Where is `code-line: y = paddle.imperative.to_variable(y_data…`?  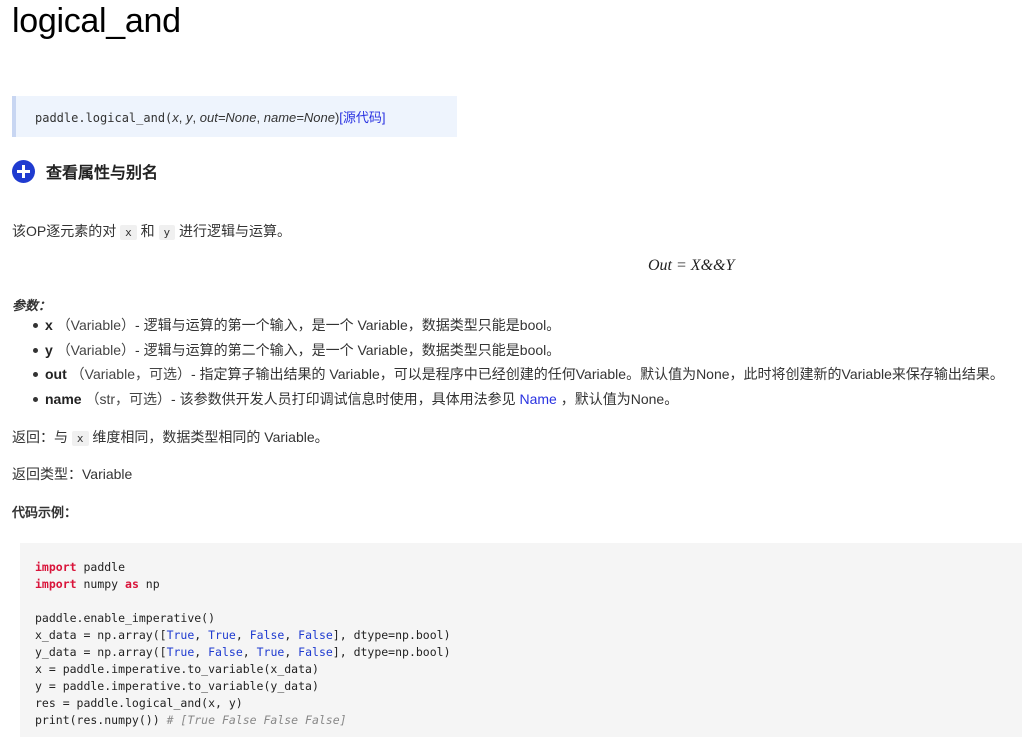
code-line: y = paddle.imperative.to_variable(y_data… is located at coordinates (177, 686).